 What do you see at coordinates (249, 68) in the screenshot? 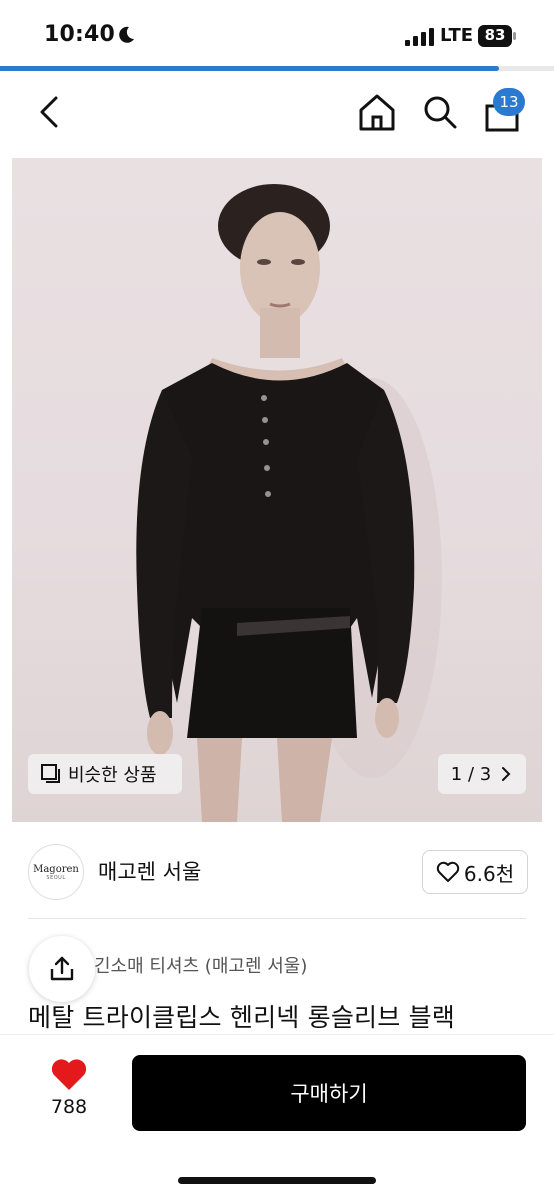
I see `progress-fill` at bounding box center [249, 68].